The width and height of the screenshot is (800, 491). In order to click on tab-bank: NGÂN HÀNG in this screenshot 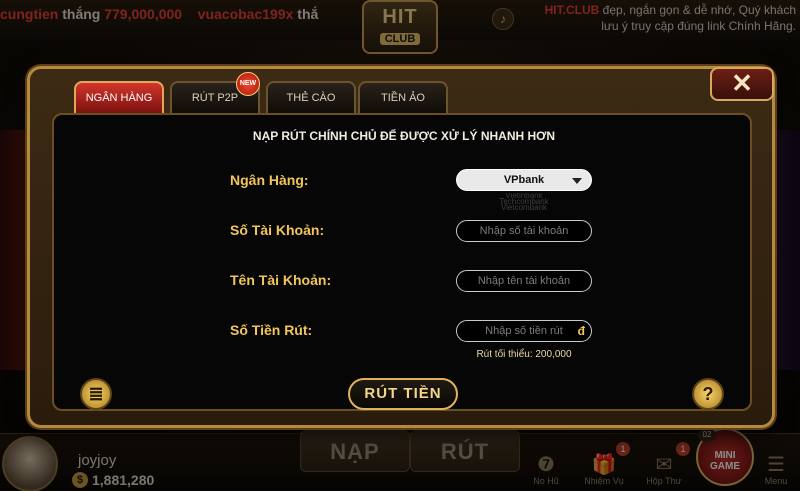, I will do `click(119, 97)`.